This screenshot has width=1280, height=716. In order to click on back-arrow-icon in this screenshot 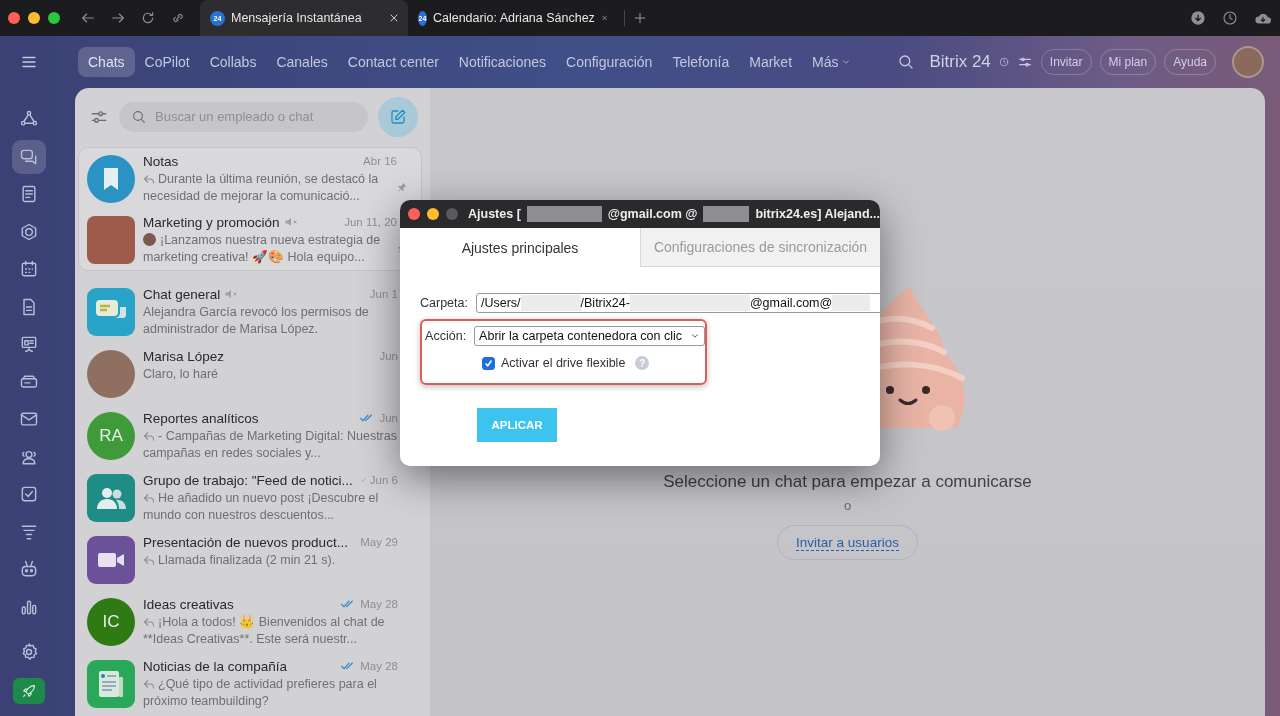, I will do `click(88, 18)`.